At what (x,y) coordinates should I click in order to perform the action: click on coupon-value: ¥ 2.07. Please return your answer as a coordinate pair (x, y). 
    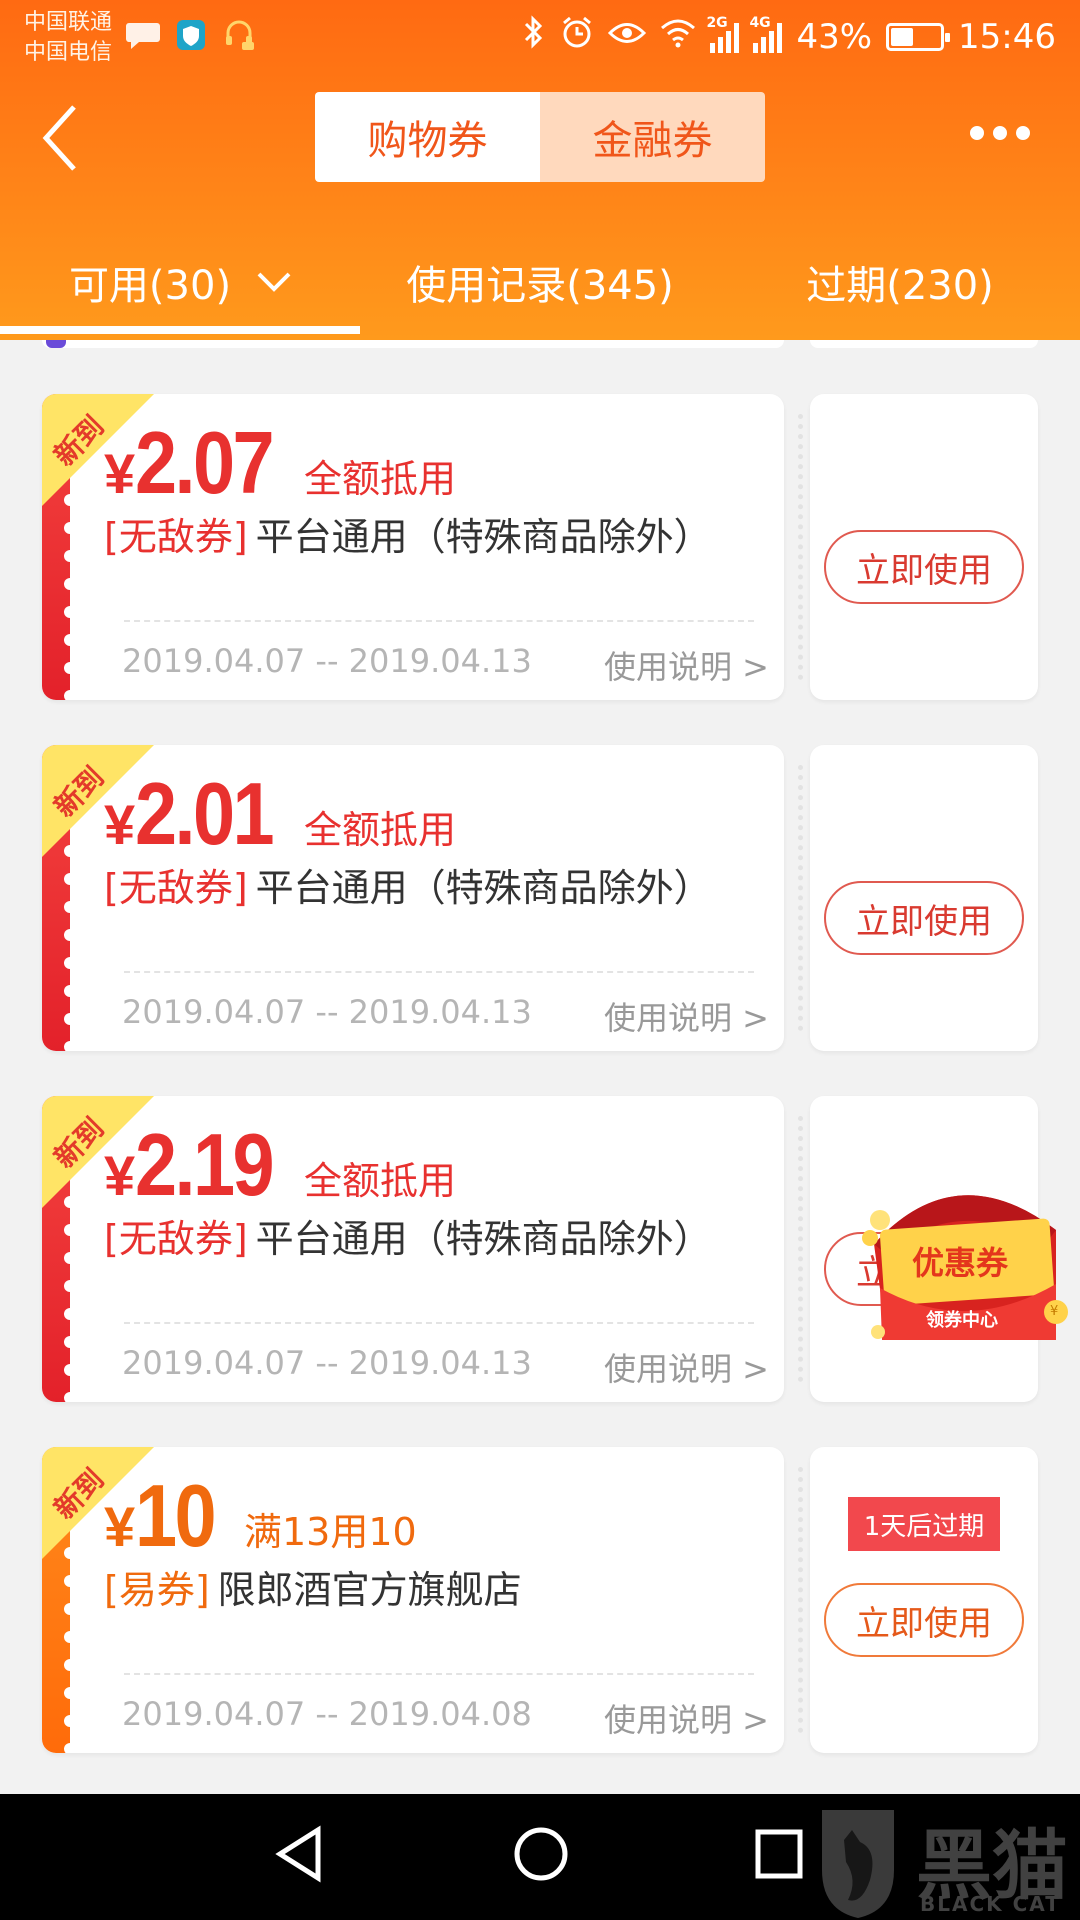
    Looking at the image, I should click on (199, 463).